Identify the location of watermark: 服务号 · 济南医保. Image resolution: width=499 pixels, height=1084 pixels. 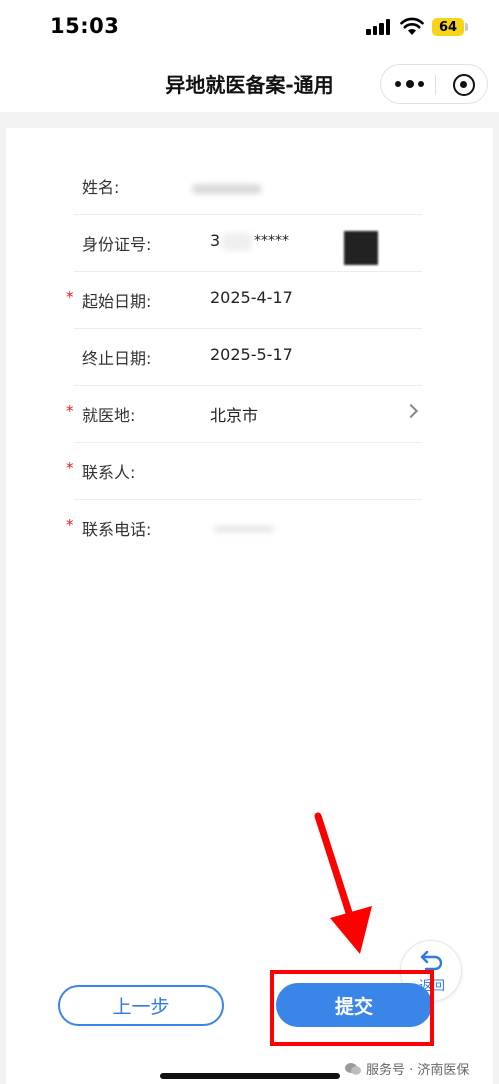
(406, 1068).